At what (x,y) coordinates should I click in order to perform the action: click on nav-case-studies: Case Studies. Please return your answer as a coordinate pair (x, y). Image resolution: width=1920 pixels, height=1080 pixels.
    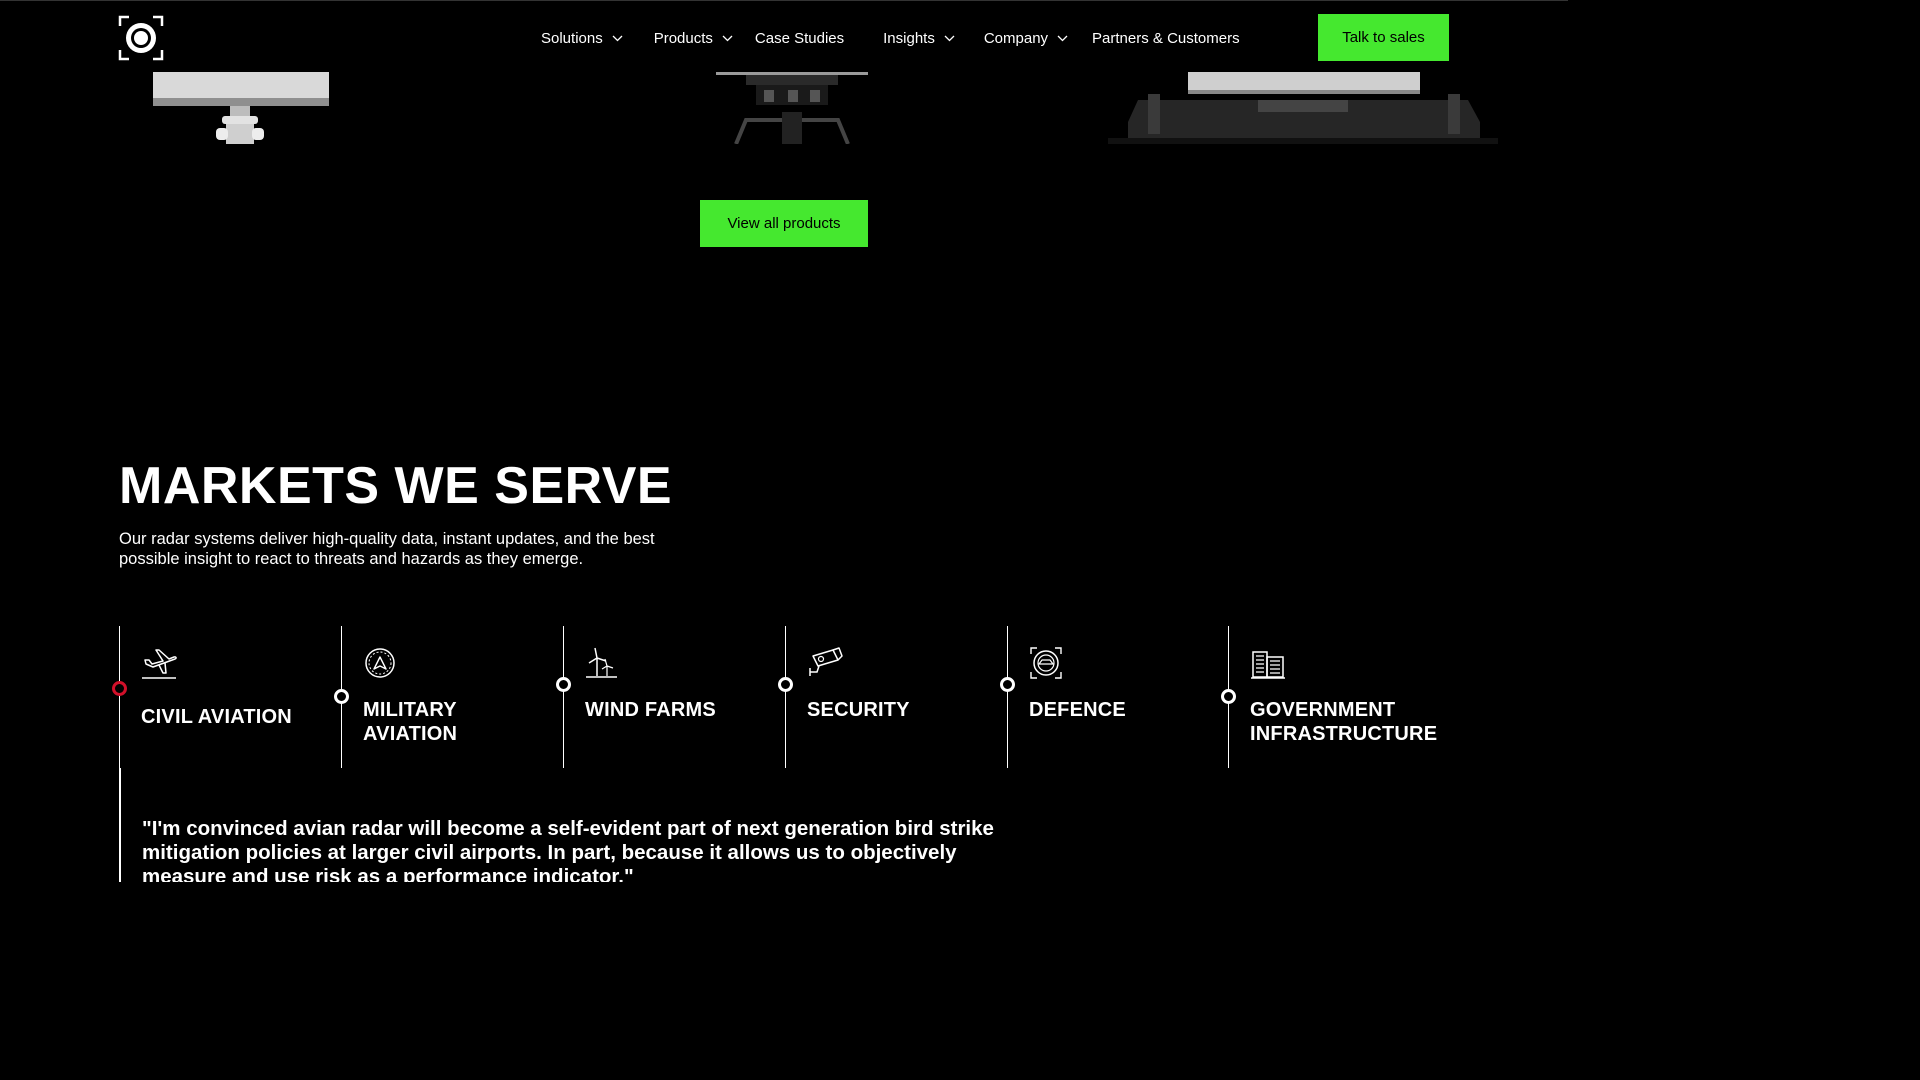
    Looking at the image, I should click on (799, 38).